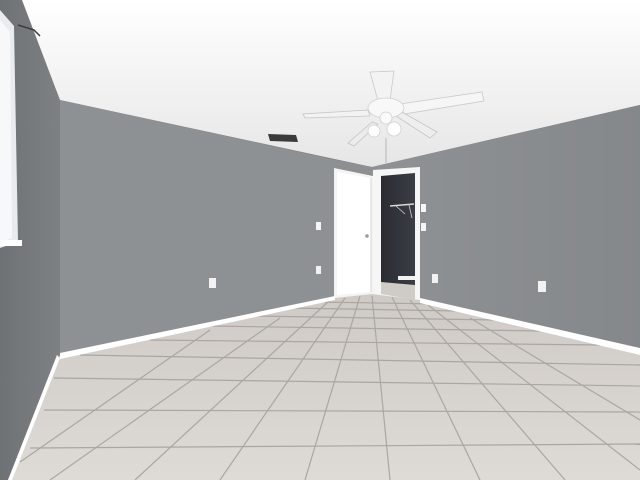 The width and height of the screenshot is (640, 480). Describe the element at coordinates (318, 226) in the screenshot. I see `light-switch-left-wall` at that location.